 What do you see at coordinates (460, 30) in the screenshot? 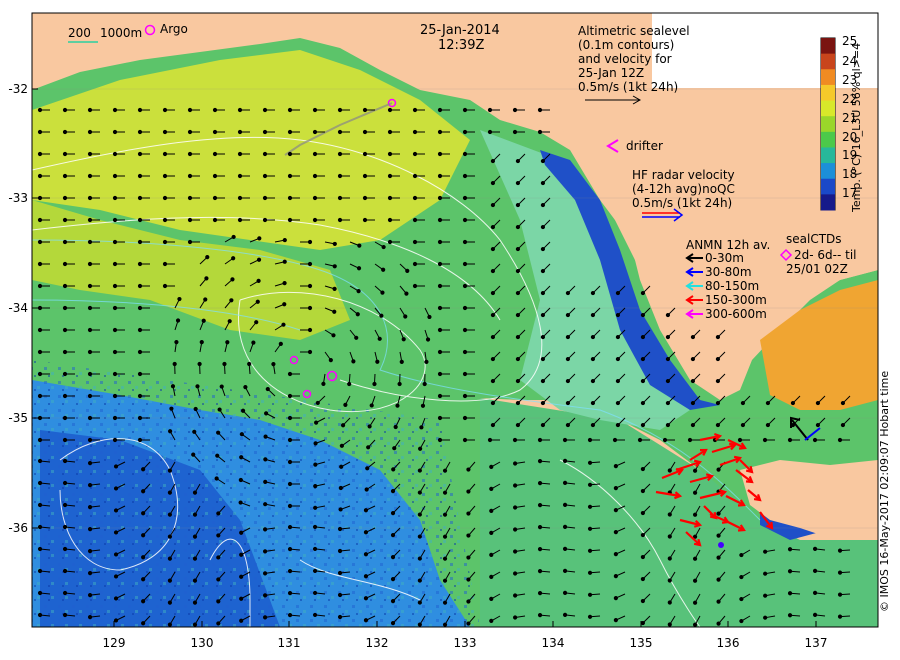
I see `map-date: 25-Jan-2014` at bounding box center [460, 30].